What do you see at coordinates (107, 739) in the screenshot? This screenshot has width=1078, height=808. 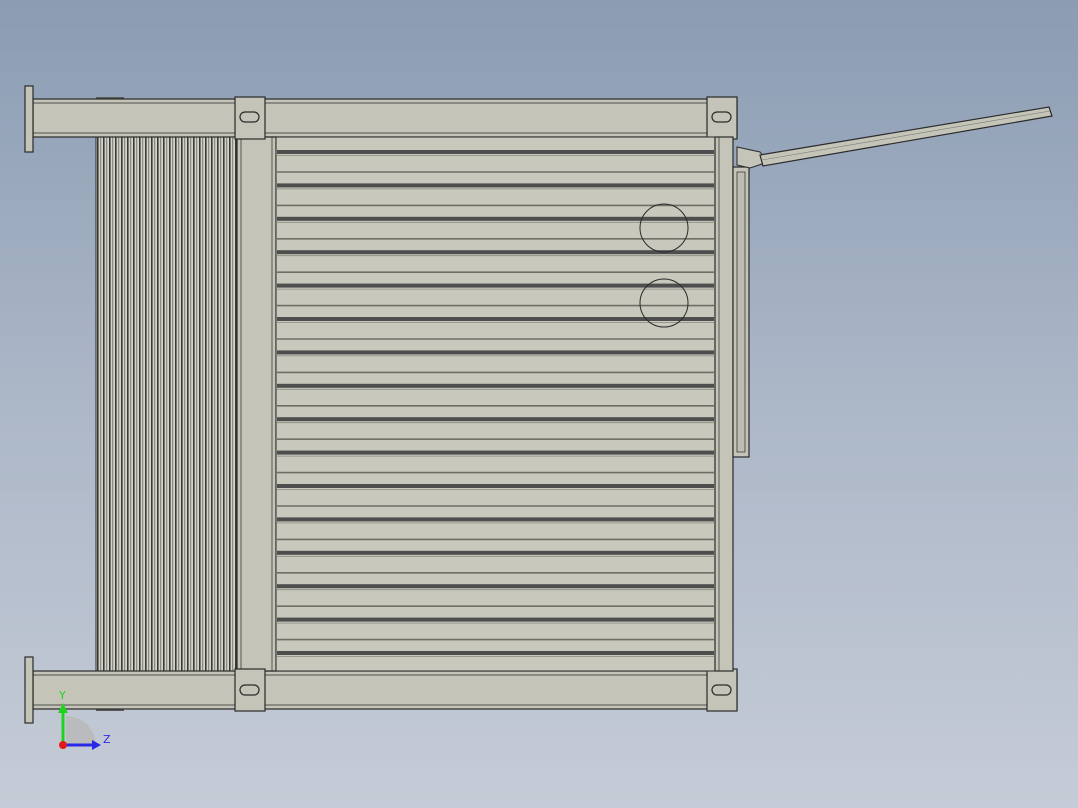 I see `z-axis-label: Z` at bounding box center [107, 739].